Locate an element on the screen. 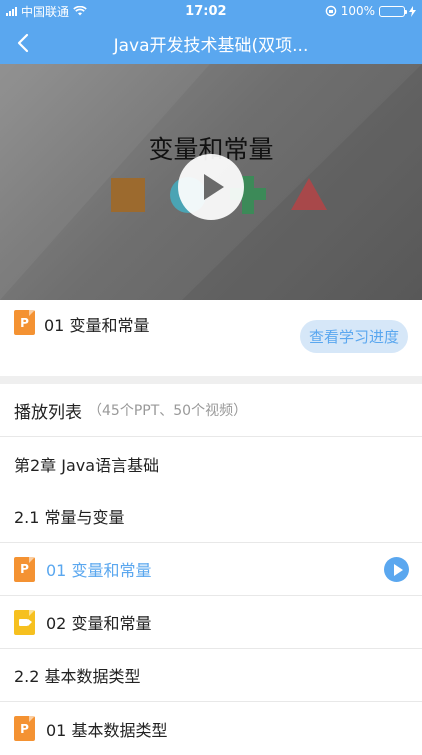 This screenshot has height=755, width=422. playlist-count: （45个PPT、50个视频） is located at coordinates (168, 411).